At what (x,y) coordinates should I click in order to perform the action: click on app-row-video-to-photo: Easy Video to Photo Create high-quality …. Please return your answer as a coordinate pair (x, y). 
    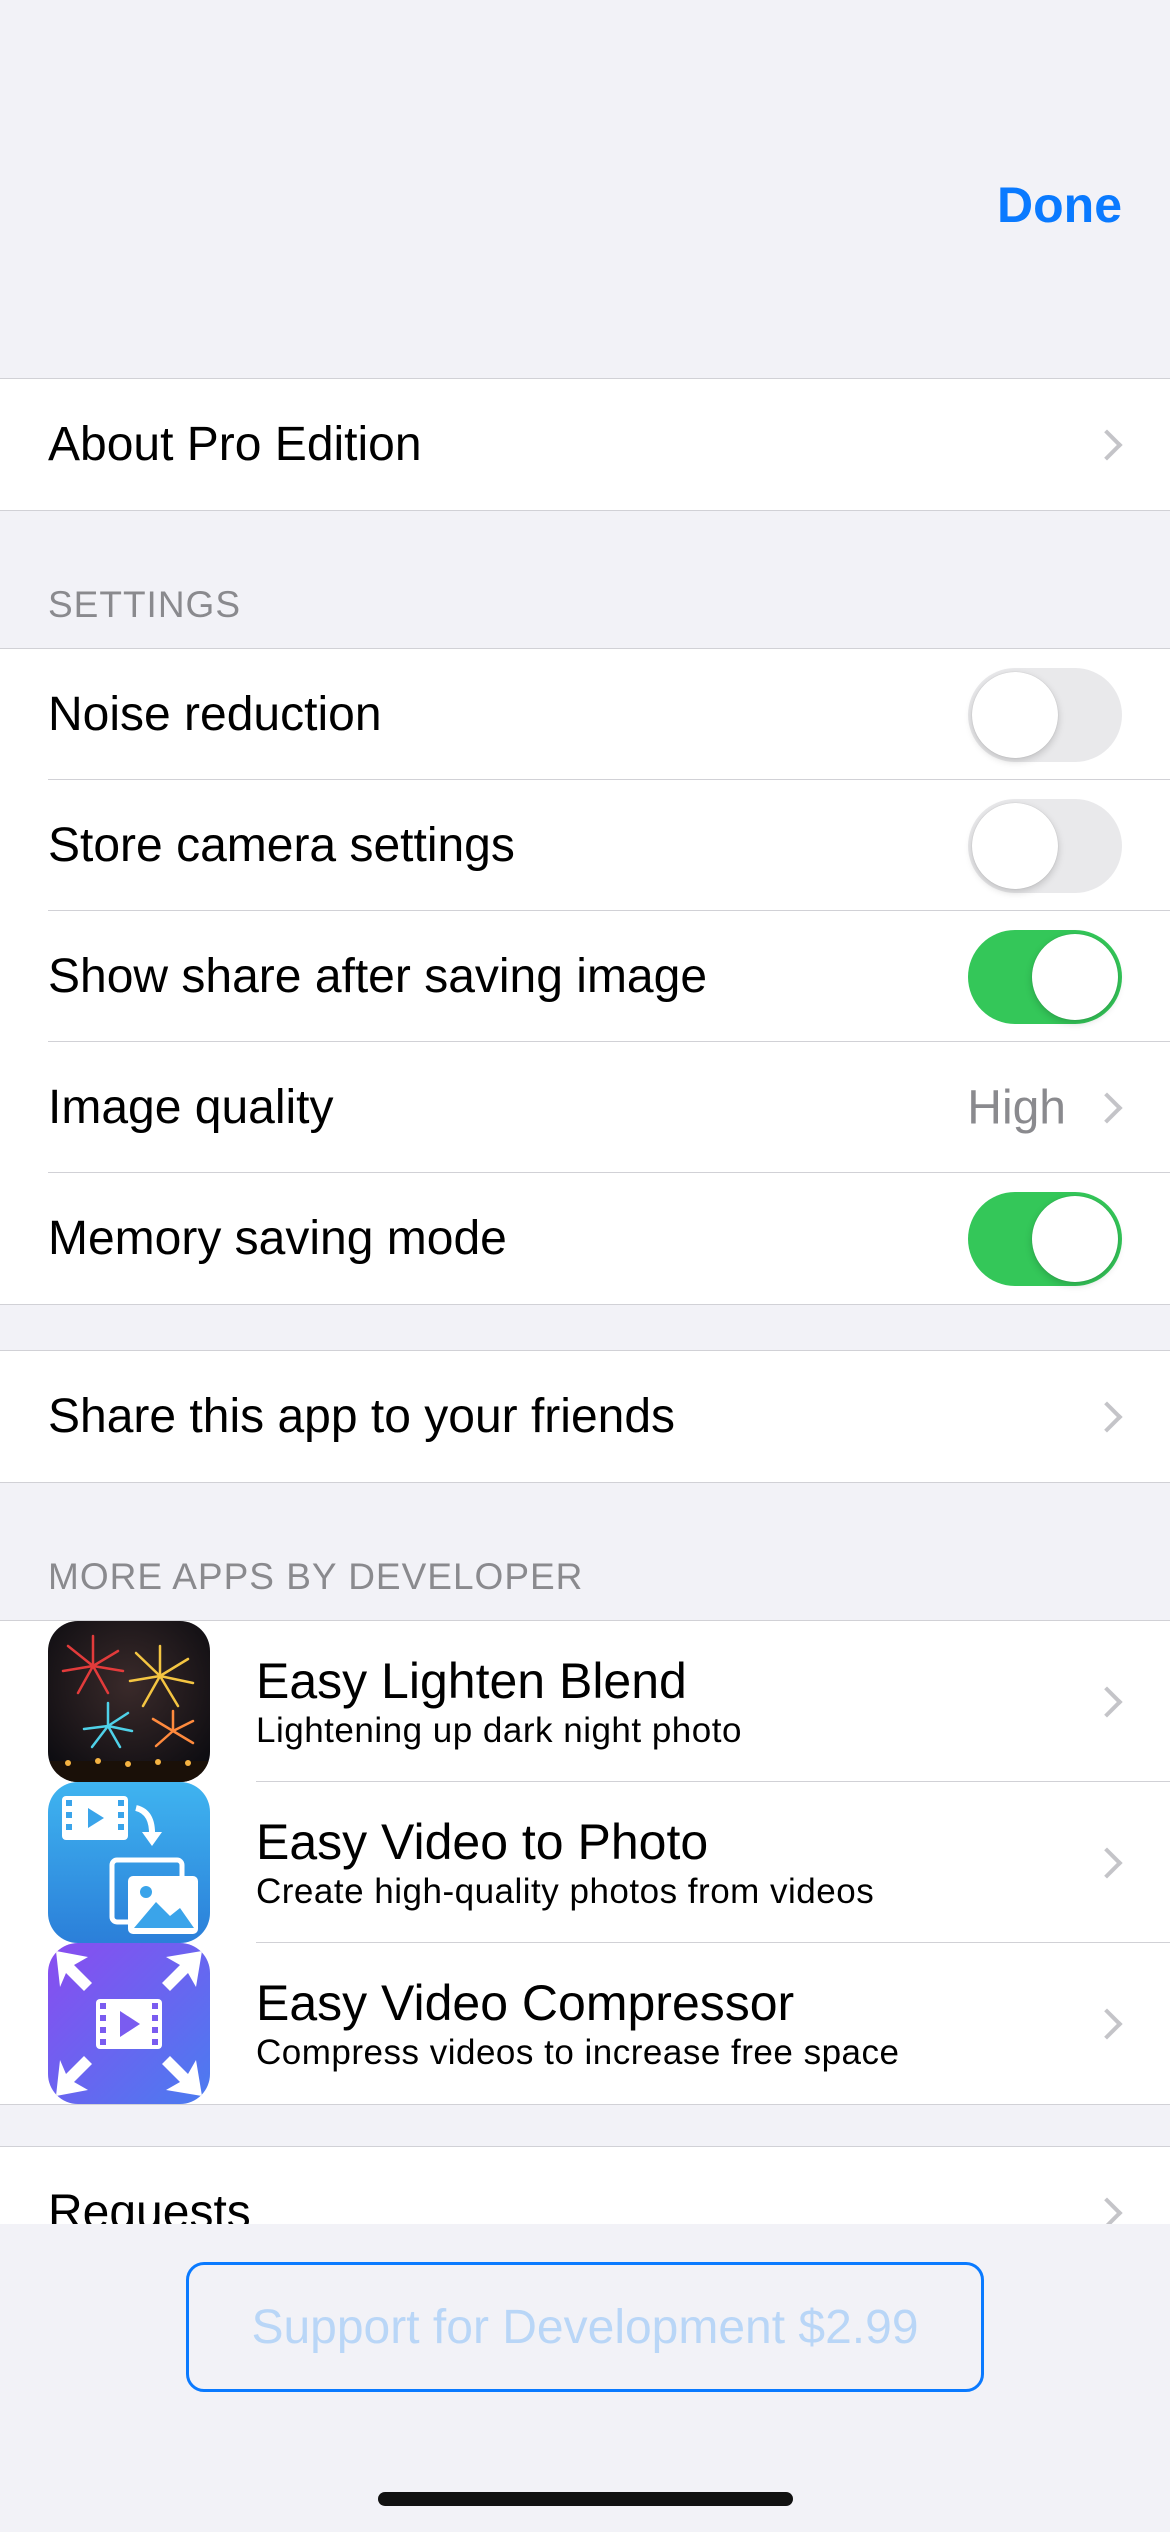
    Looking at the image, I should click on (585, 1862).